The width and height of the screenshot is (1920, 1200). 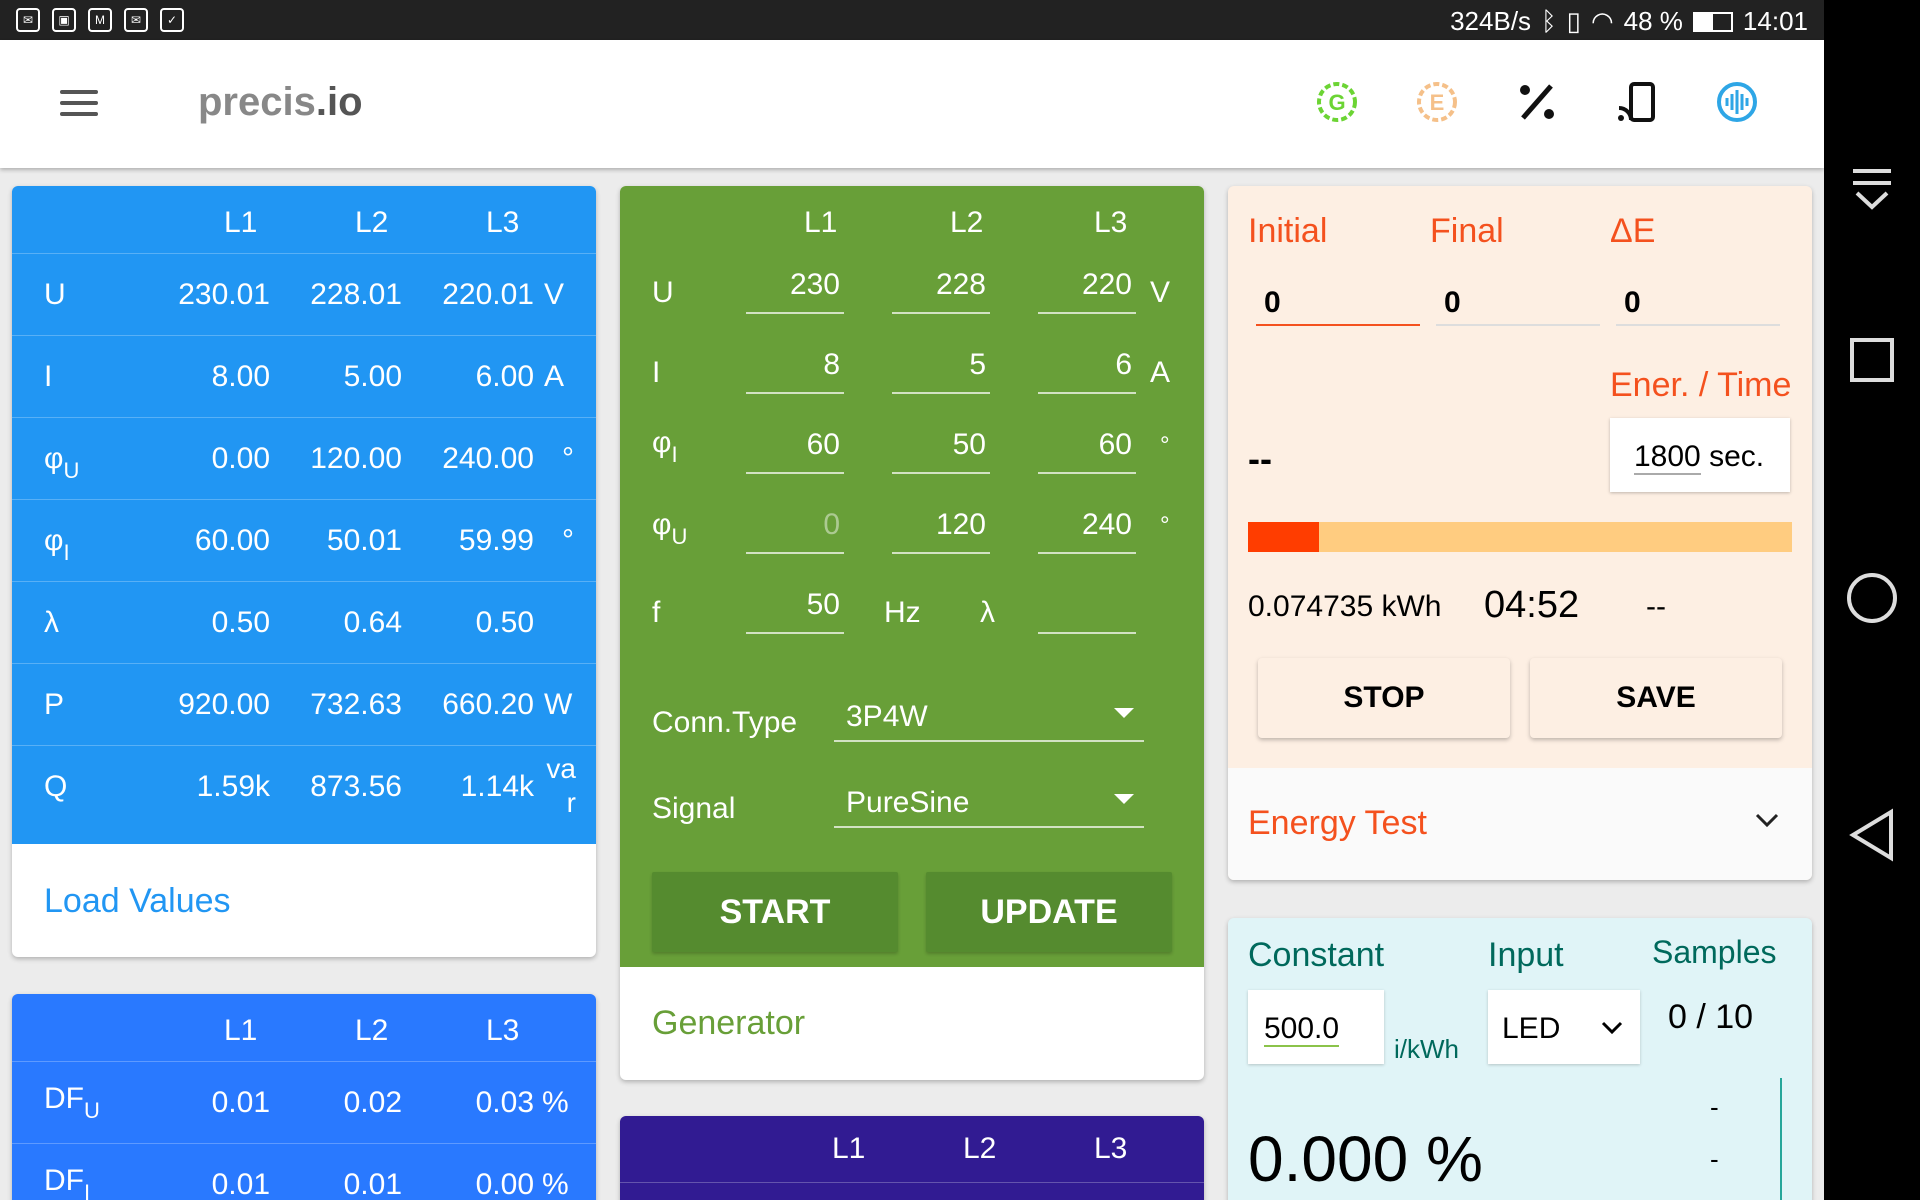 I want to click on delta-input: 0, so click(x=1698, y=301).